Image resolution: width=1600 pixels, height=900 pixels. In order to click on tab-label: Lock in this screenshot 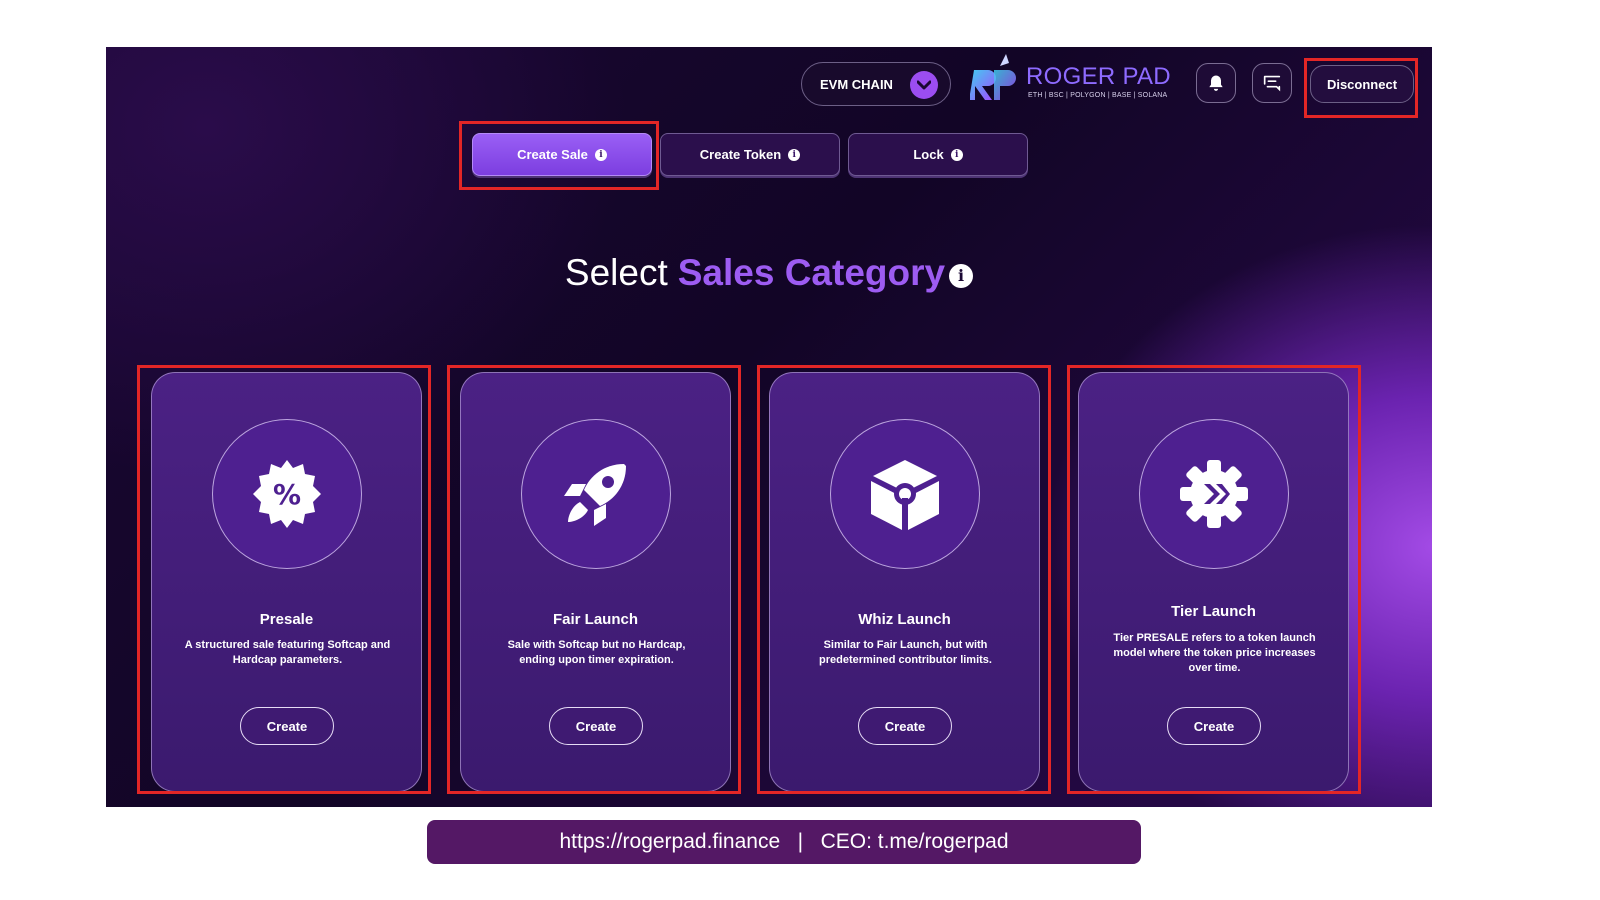, I will do `click(928, 154)`.